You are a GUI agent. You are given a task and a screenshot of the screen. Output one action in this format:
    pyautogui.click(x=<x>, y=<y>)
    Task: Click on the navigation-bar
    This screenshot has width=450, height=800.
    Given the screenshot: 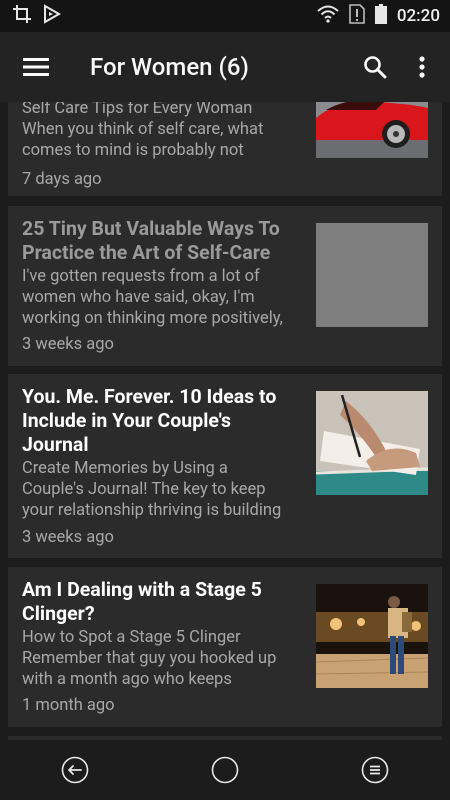 What is the action you would take?
    pyautogui.click(x=225, y=770)
    